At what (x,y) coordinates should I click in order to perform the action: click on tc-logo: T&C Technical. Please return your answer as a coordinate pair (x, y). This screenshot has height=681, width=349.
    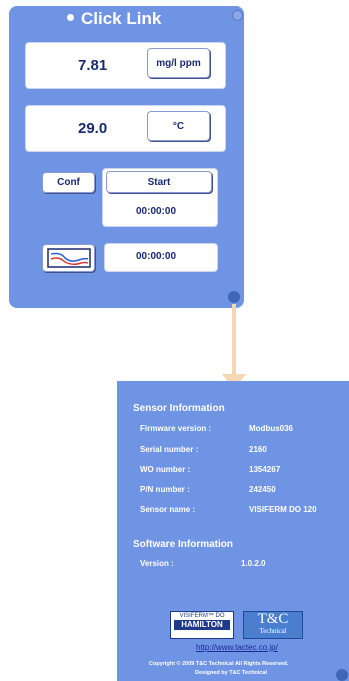
    Looking at the image, I should click on (273, 625).